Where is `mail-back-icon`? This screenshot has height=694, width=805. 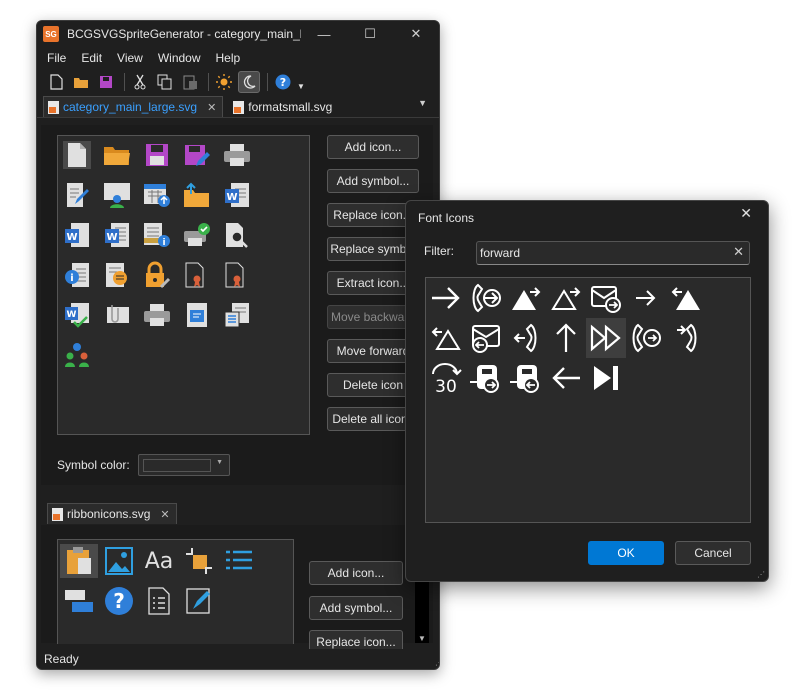 mail-back-icon is located at coordinates (486, 338).